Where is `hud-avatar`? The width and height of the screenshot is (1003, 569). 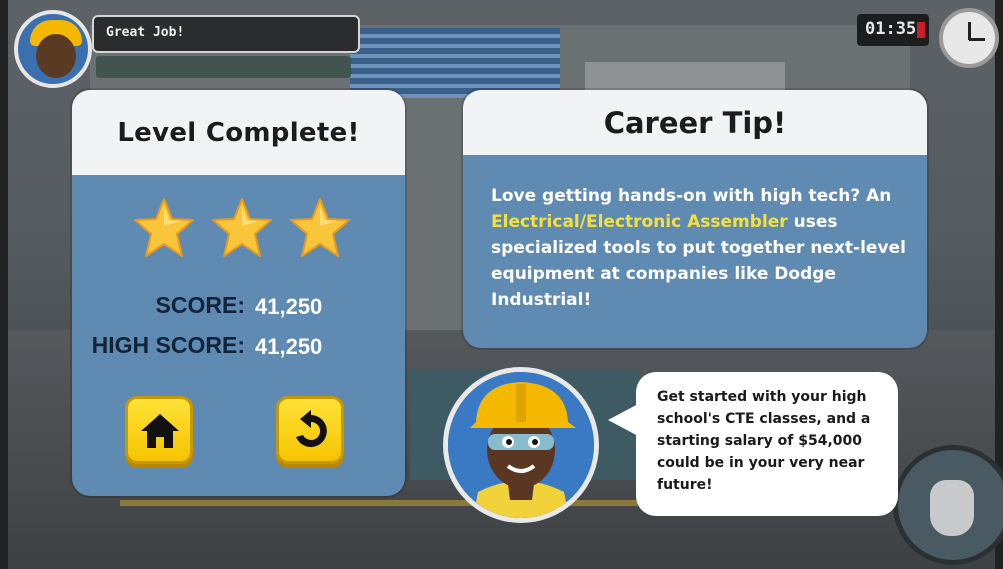
hud-avatar is located at coordinates (53, 49).